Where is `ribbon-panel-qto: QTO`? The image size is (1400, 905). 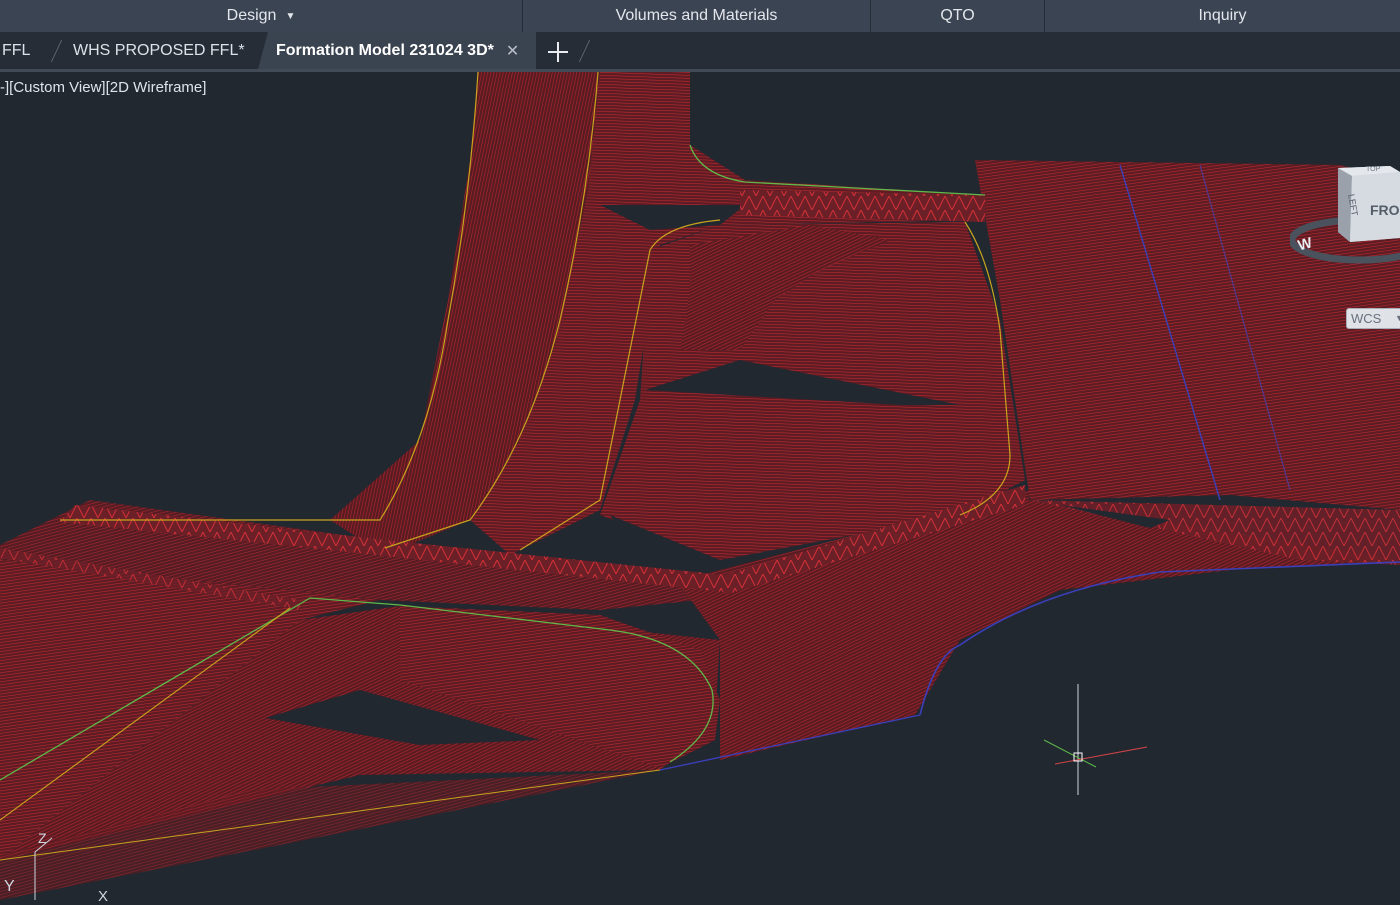 ribbon-panel-qto: QTO is located at coordinates (958, 16).